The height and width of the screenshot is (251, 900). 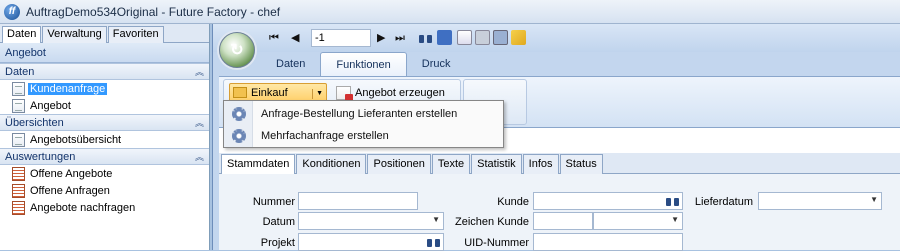 What do you see at coordinates (104, 122) in the screenshot?
I see `group-header-uebersichten: Übersichten ︽` at bounding box center [104, 122].